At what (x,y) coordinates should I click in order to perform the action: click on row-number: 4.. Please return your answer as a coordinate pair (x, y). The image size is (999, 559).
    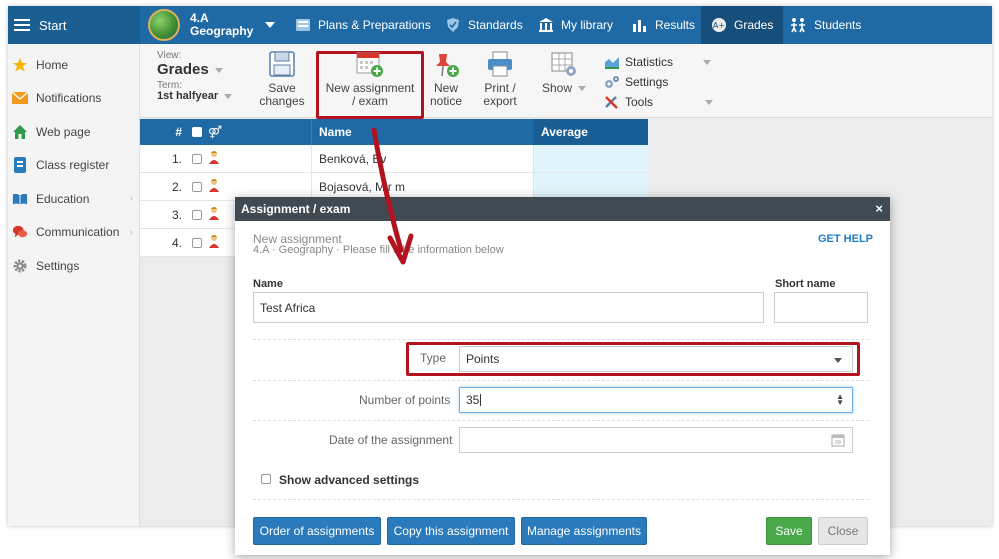
    Looking at the image, I should click on (176, 242).